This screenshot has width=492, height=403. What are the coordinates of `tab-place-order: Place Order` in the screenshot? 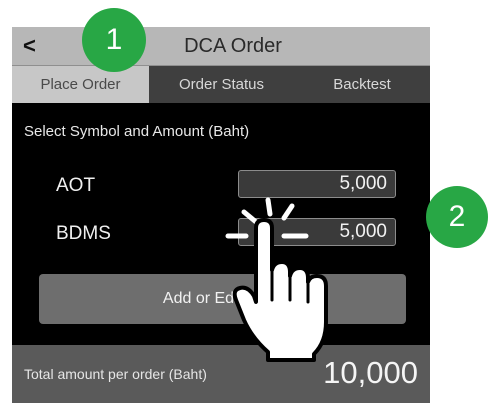 It's located at (80, 84).